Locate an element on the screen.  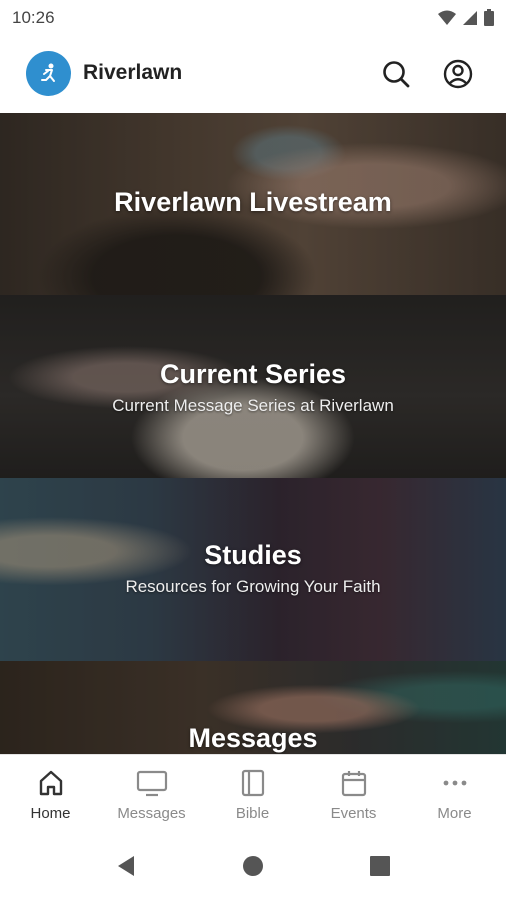
tile-title: Current Series is located at coordinates (253, 374).